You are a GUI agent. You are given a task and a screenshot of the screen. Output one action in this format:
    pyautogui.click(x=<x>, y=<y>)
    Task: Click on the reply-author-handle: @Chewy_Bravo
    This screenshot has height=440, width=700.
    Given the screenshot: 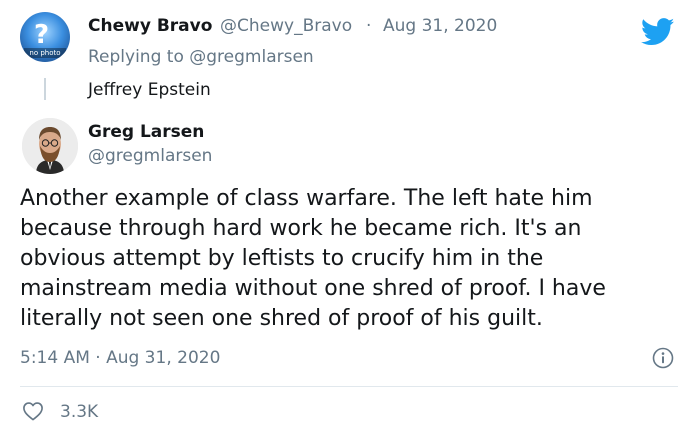 What is the action you would take?
    pyautogui.click(x=286, y=26)
    